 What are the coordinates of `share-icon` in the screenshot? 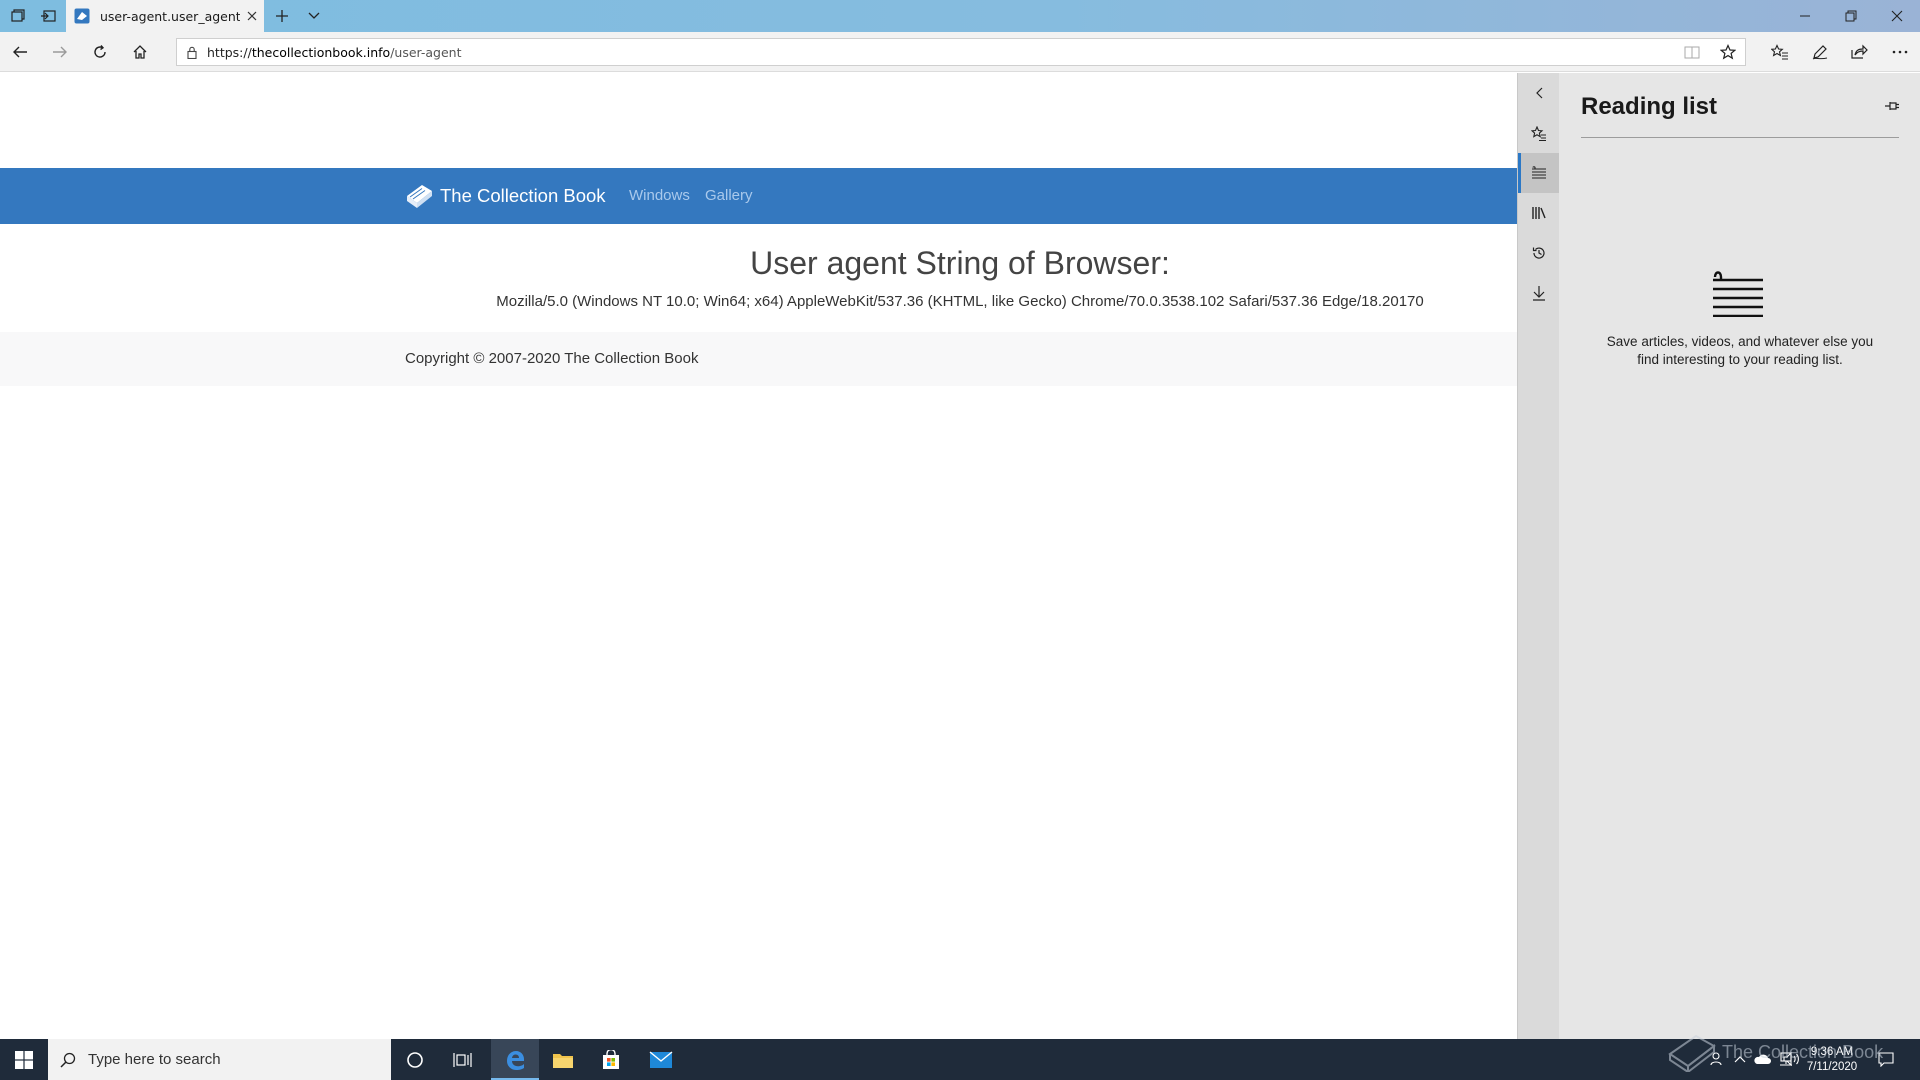 It's located at (1859, 52).